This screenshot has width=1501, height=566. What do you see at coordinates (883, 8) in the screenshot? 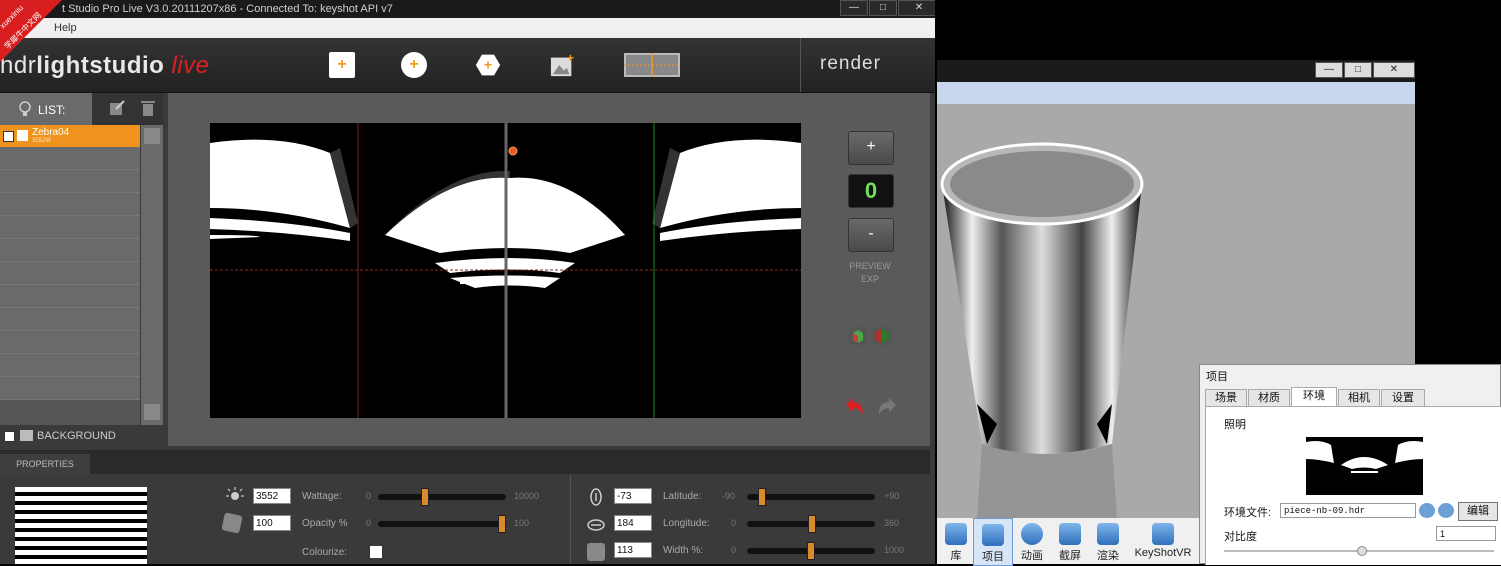
I see `maximize-button: □` at bounding box center [883, 8].